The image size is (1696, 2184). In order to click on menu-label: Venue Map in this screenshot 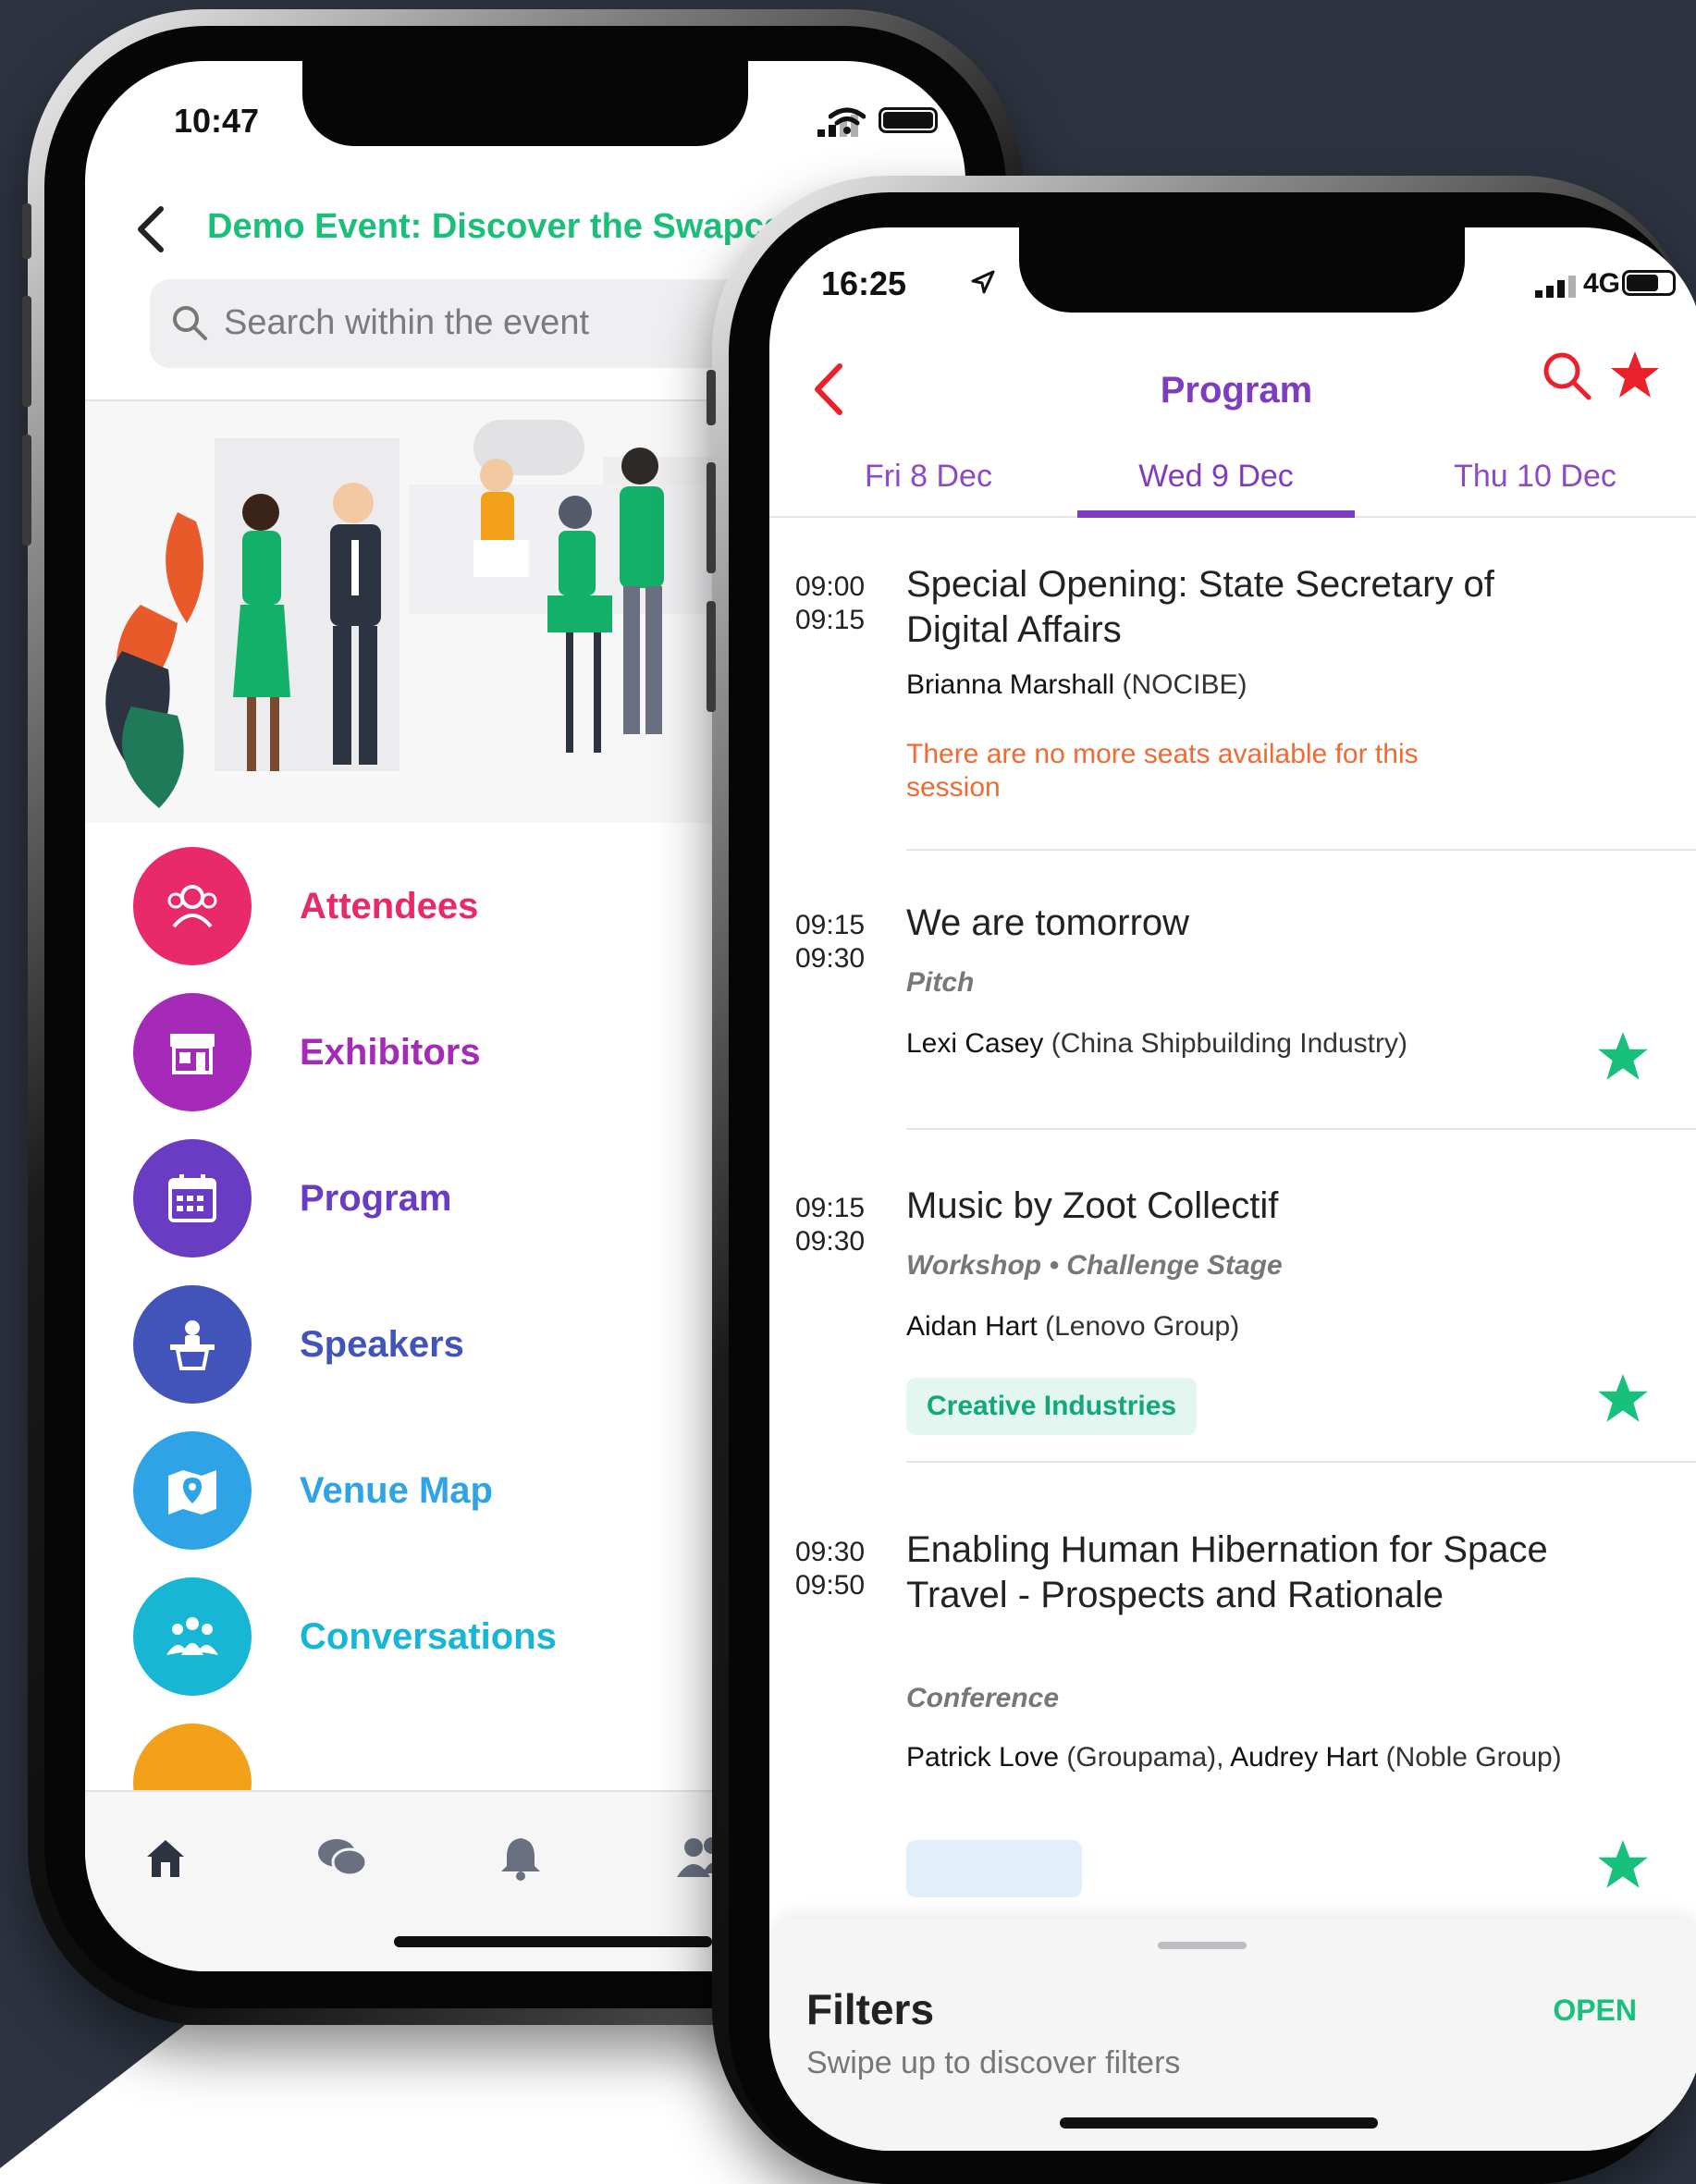, I will do `click(396, 1490)`.